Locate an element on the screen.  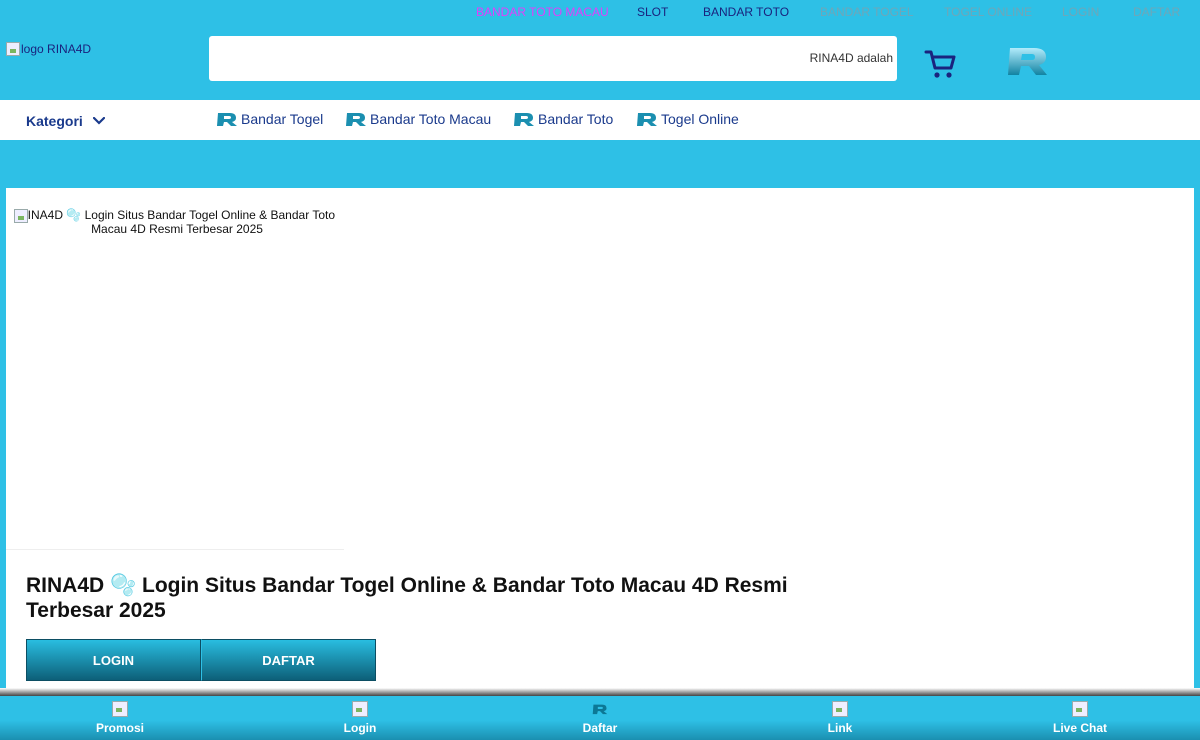
bottom-nav-label: Login is located at coordinates (360, 728).